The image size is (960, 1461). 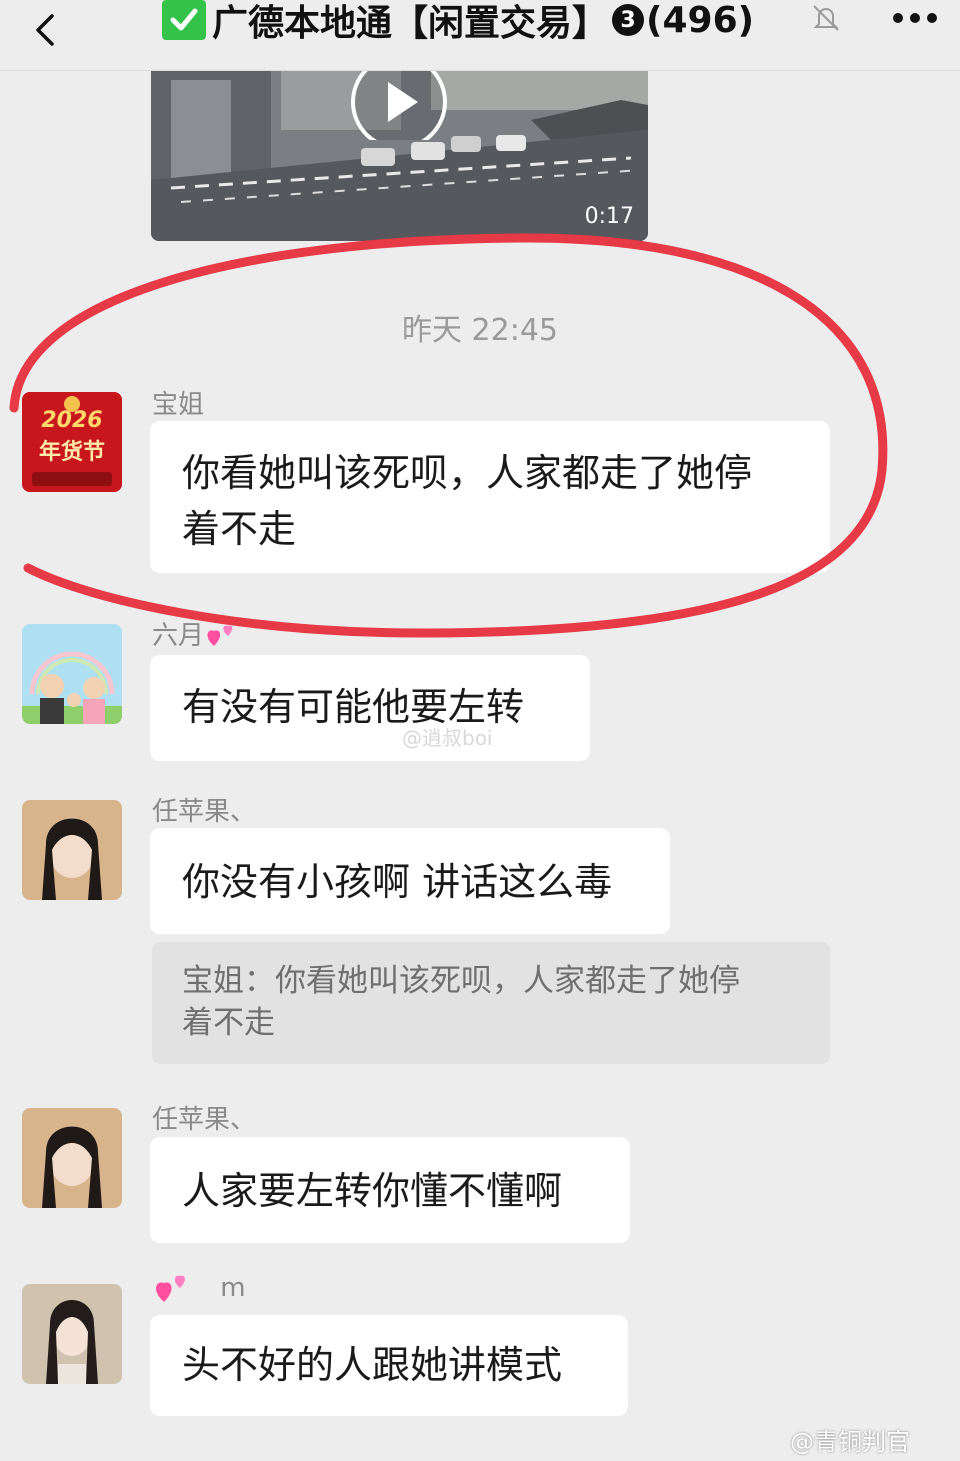 What do you see at coordinates (609, 216) in the screenshot?
I see `video-duration: 0:17` at bounding box center [609, 216].